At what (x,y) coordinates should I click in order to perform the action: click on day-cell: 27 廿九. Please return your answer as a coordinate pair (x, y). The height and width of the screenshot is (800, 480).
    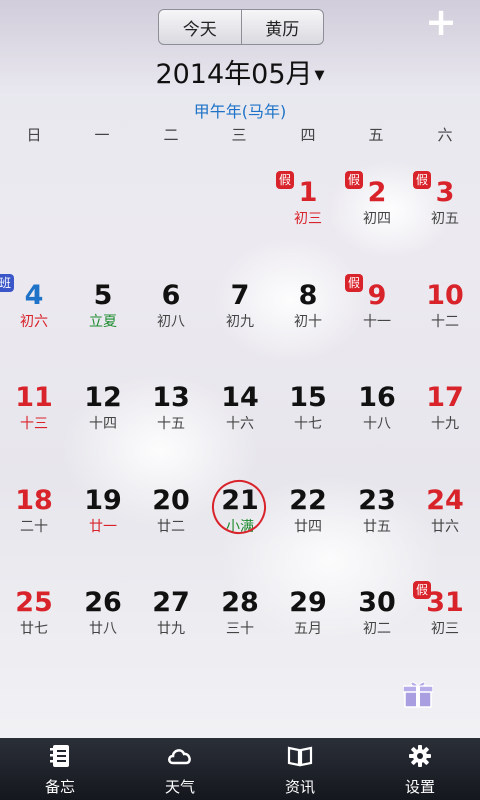
    Looking at the image, I should click on (171, 625).